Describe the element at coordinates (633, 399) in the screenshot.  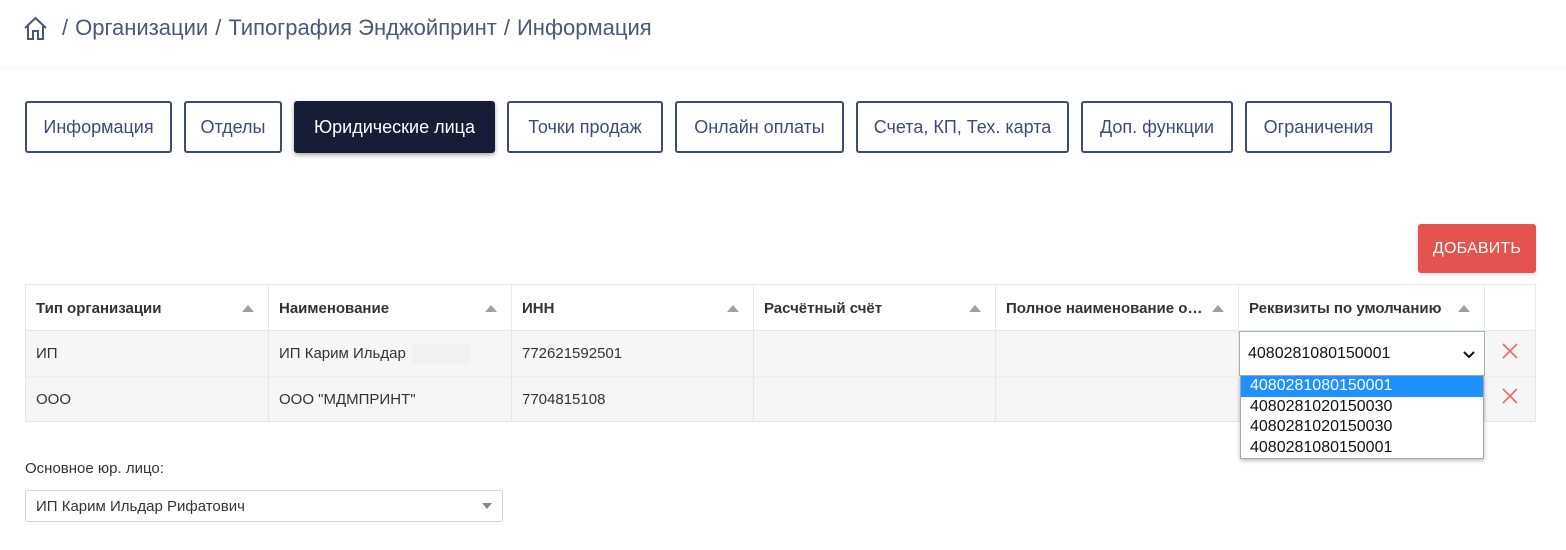
I see `cell-inn: 7704815108` at that location.